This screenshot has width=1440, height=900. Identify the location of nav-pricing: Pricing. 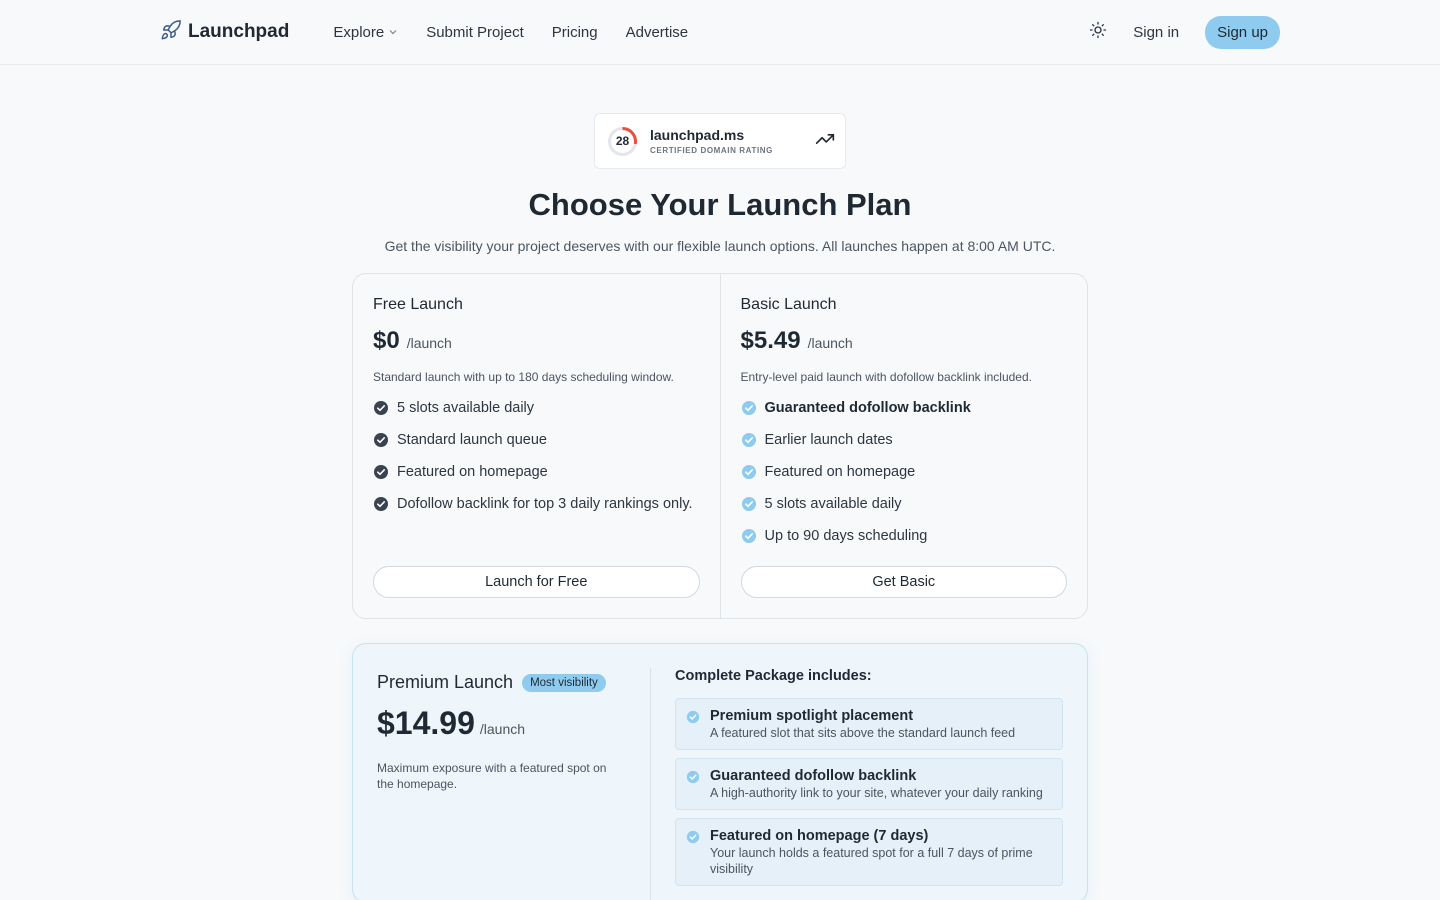
(575, 32).